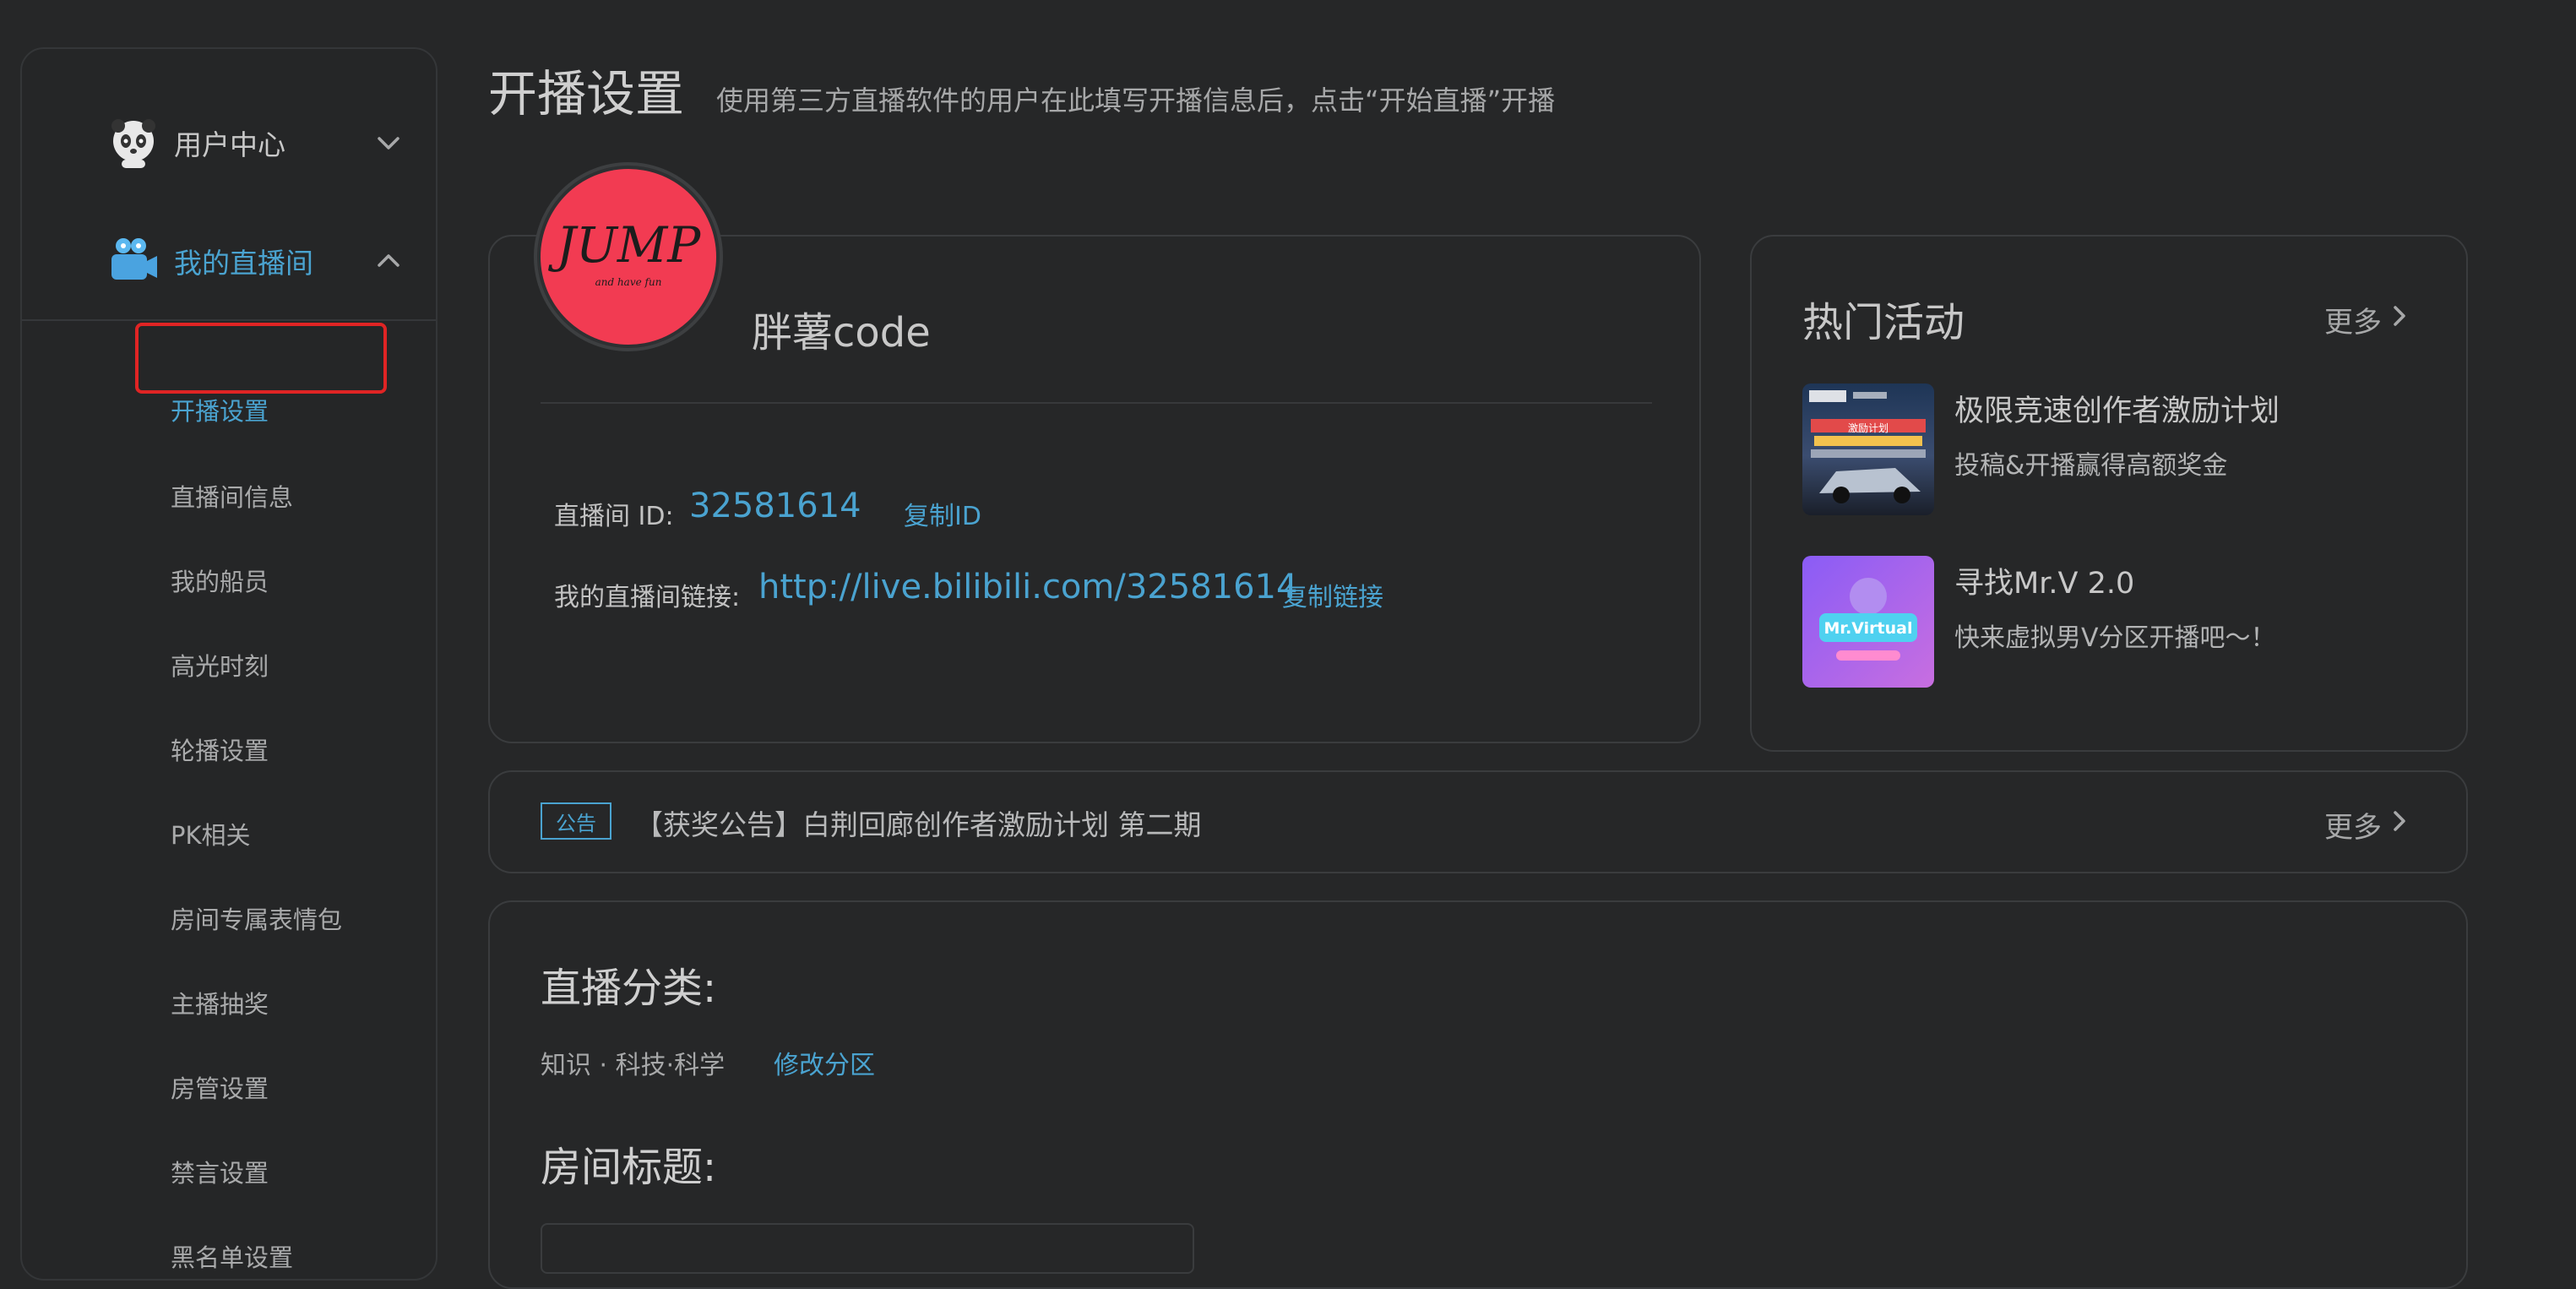 This screenshot has width=2576, height=1289. I want to click on sidebar-item-emotes: 房间专属表情包, so click(256, 918).